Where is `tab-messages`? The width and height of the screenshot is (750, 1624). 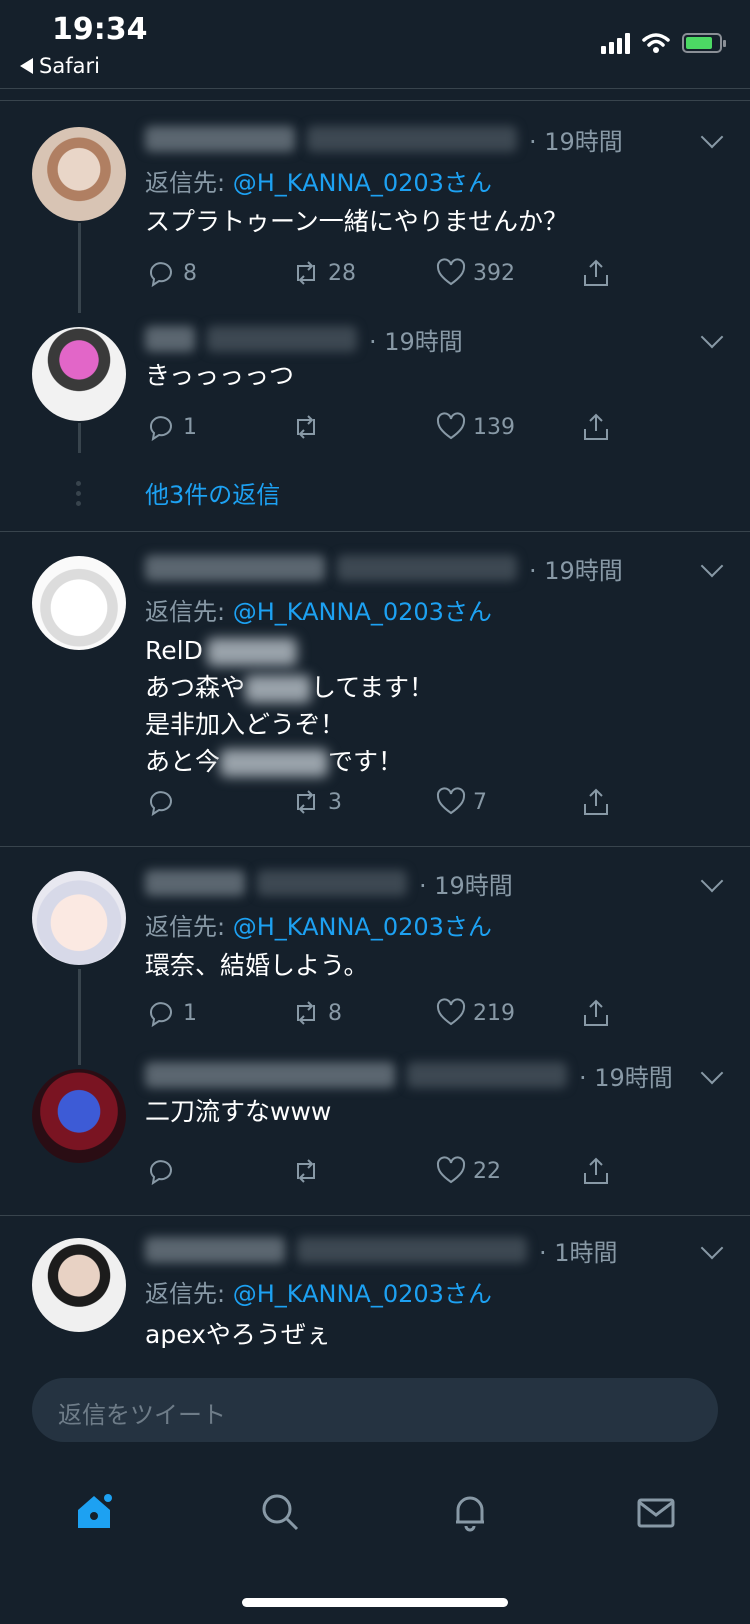 tab-messages is located at coordinates (656, 1512).